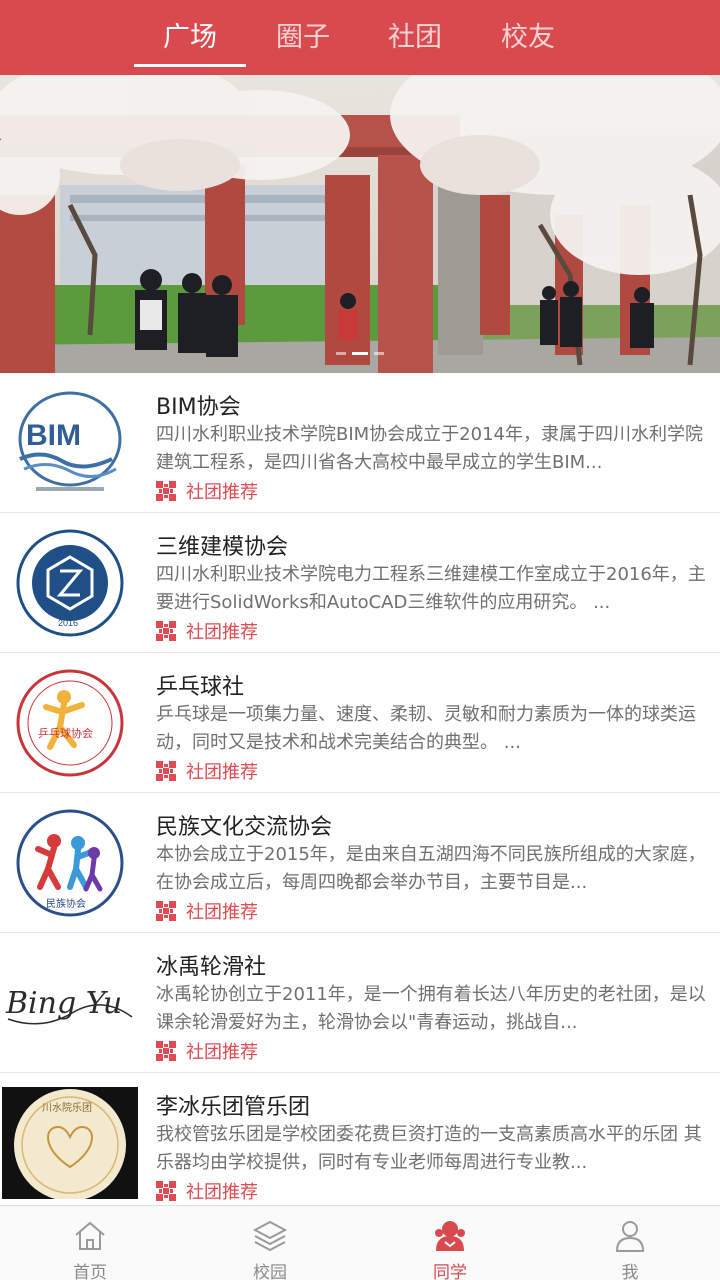 Image resolution: width=720 pixels, height=1280 pixels. Describe the element at coordinates (63, 1003) in the screenshot. I see `logo-text: Bing Yu` at that location.